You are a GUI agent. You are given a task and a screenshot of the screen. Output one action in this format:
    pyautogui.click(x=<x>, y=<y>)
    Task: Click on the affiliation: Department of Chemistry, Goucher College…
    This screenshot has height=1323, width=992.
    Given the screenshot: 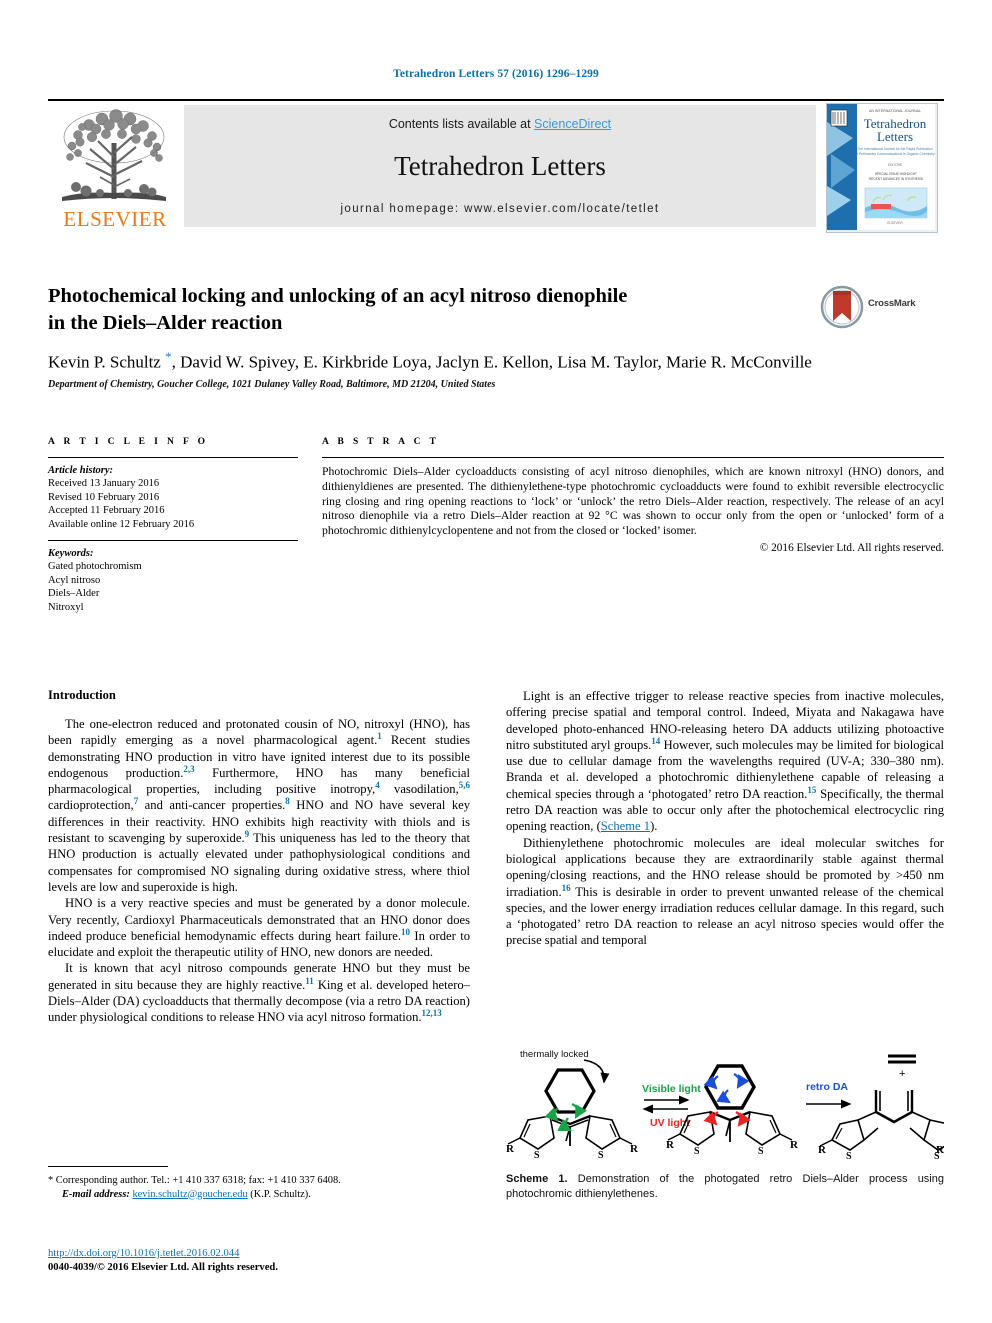 What is the action you would take?
    pyautogui.click(x=272, y=384)
    